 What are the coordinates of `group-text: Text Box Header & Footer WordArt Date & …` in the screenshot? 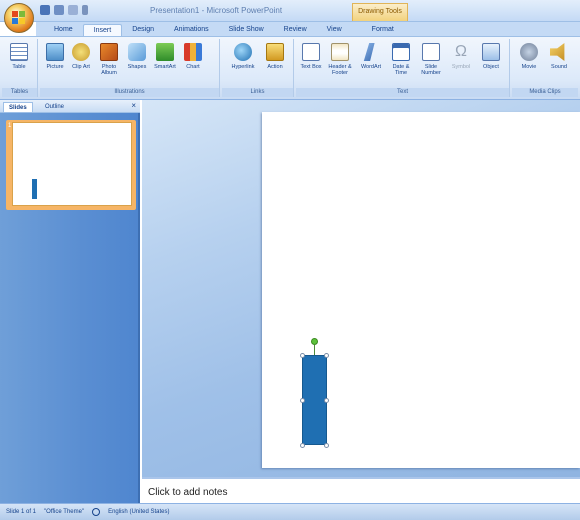 It's located at (403, 68).